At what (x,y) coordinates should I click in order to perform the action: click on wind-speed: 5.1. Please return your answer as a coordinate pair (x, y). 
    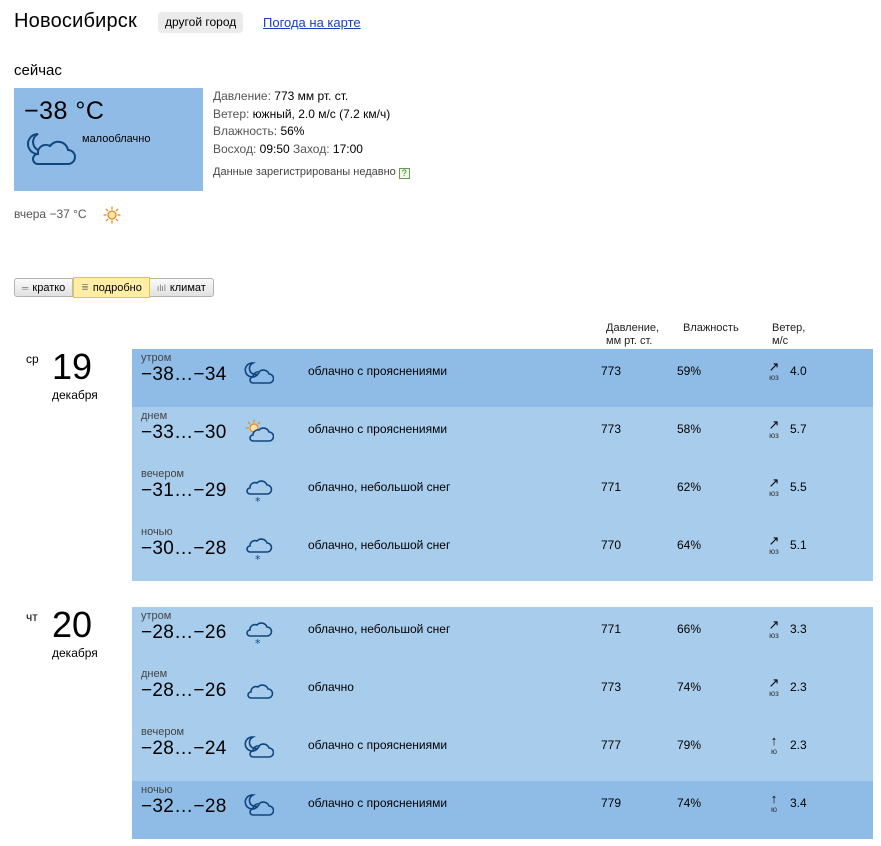
    Looking at the image, I should click on (798, 545).